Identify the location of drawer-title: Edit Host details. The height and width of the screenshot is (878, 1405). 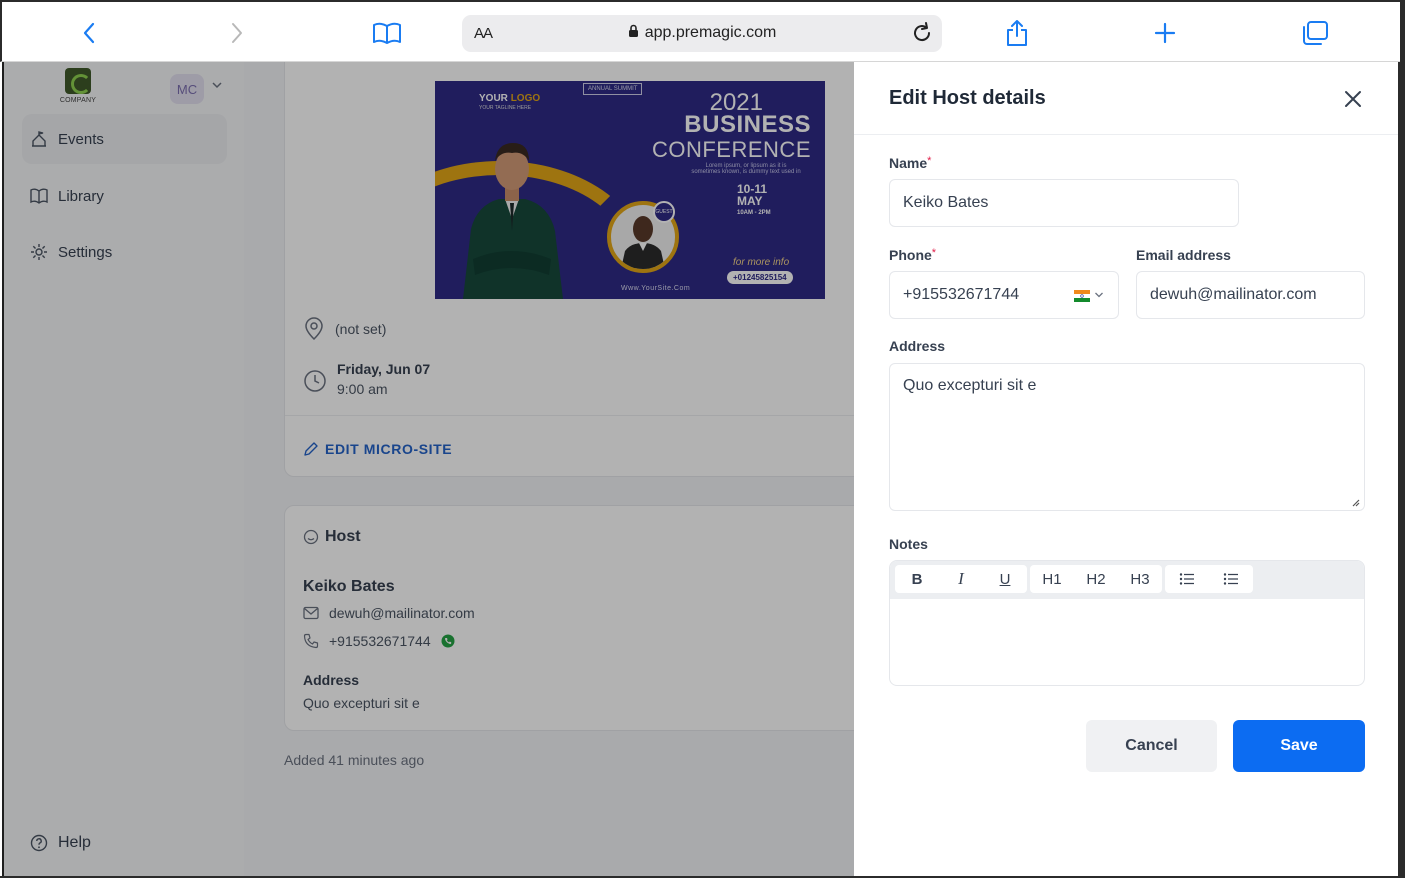
(967, 98).